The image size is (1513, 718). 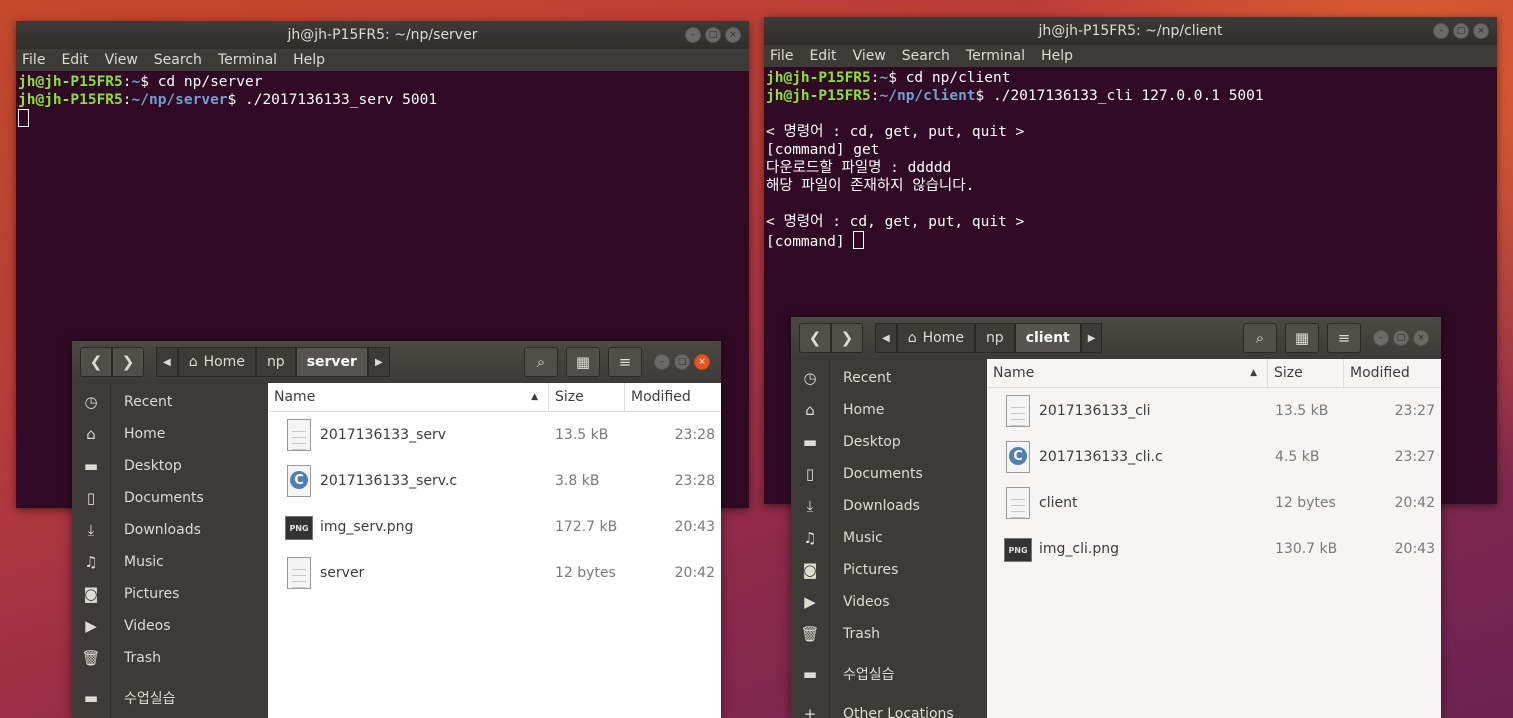 What do you see at coordinates (91, 626) in the screenshot?
I see `video-icon: ▶` at bounding box center [91, 626].